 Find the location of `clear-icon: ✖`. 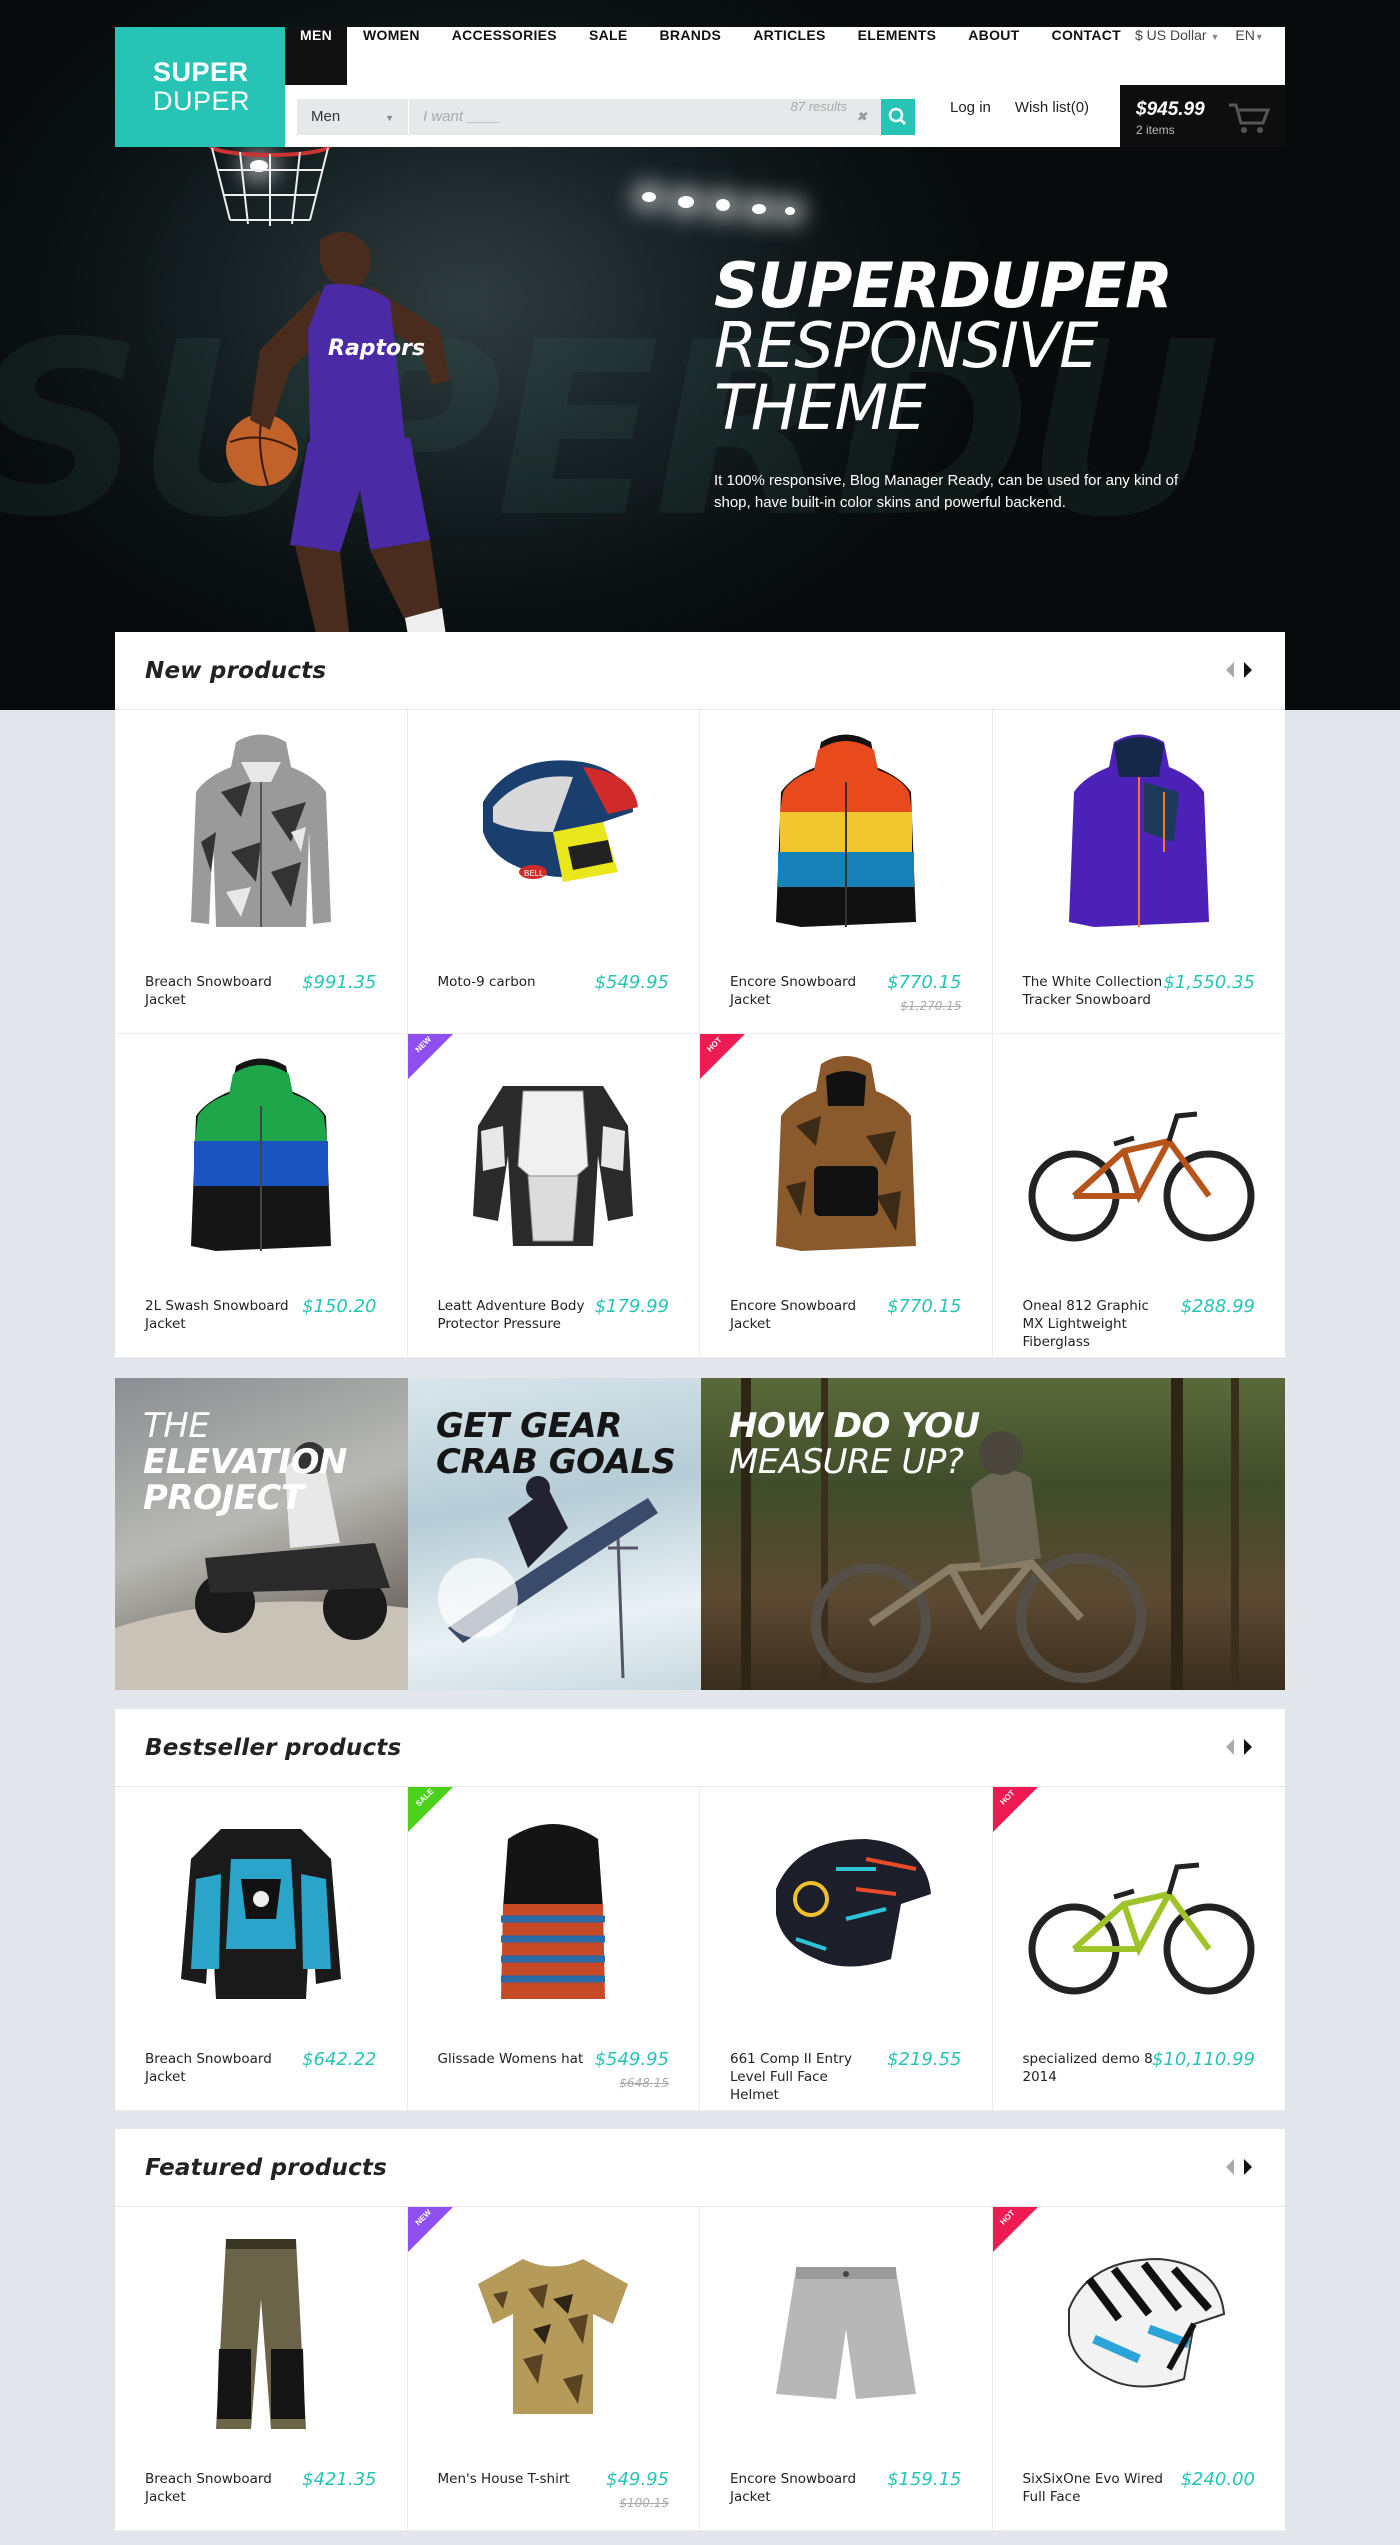

clear-icon: ✖ is located at coordinates (861, 117).